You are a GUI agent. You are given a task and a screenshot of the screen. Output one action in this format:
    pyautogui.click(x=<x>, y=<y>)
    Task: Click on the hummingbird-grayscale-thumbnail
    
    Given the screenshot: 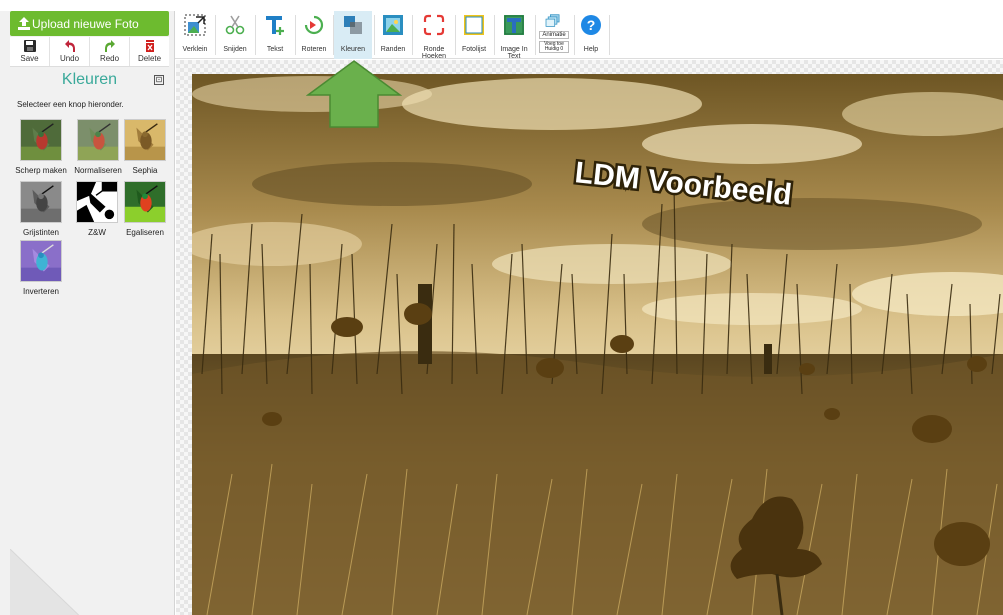 What is the action you would take?
    pyautogui.click(x=41, y=202)
    